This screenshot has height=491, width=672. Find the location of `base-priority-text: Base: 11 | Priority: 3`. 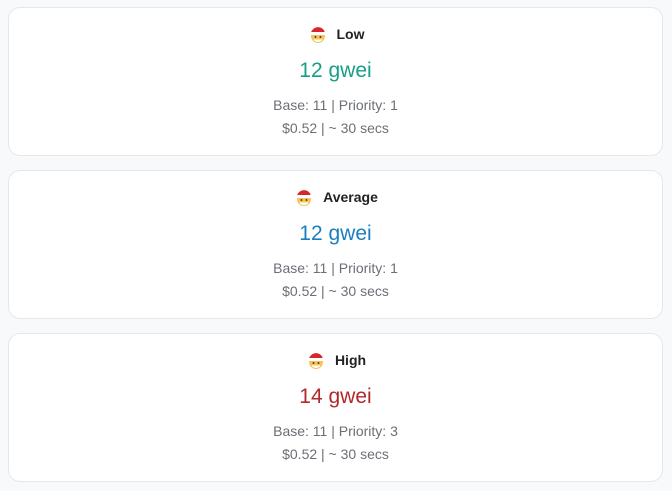

base-priority-text: Base: 11 | Priority: 3 is located at coordinates (335, 431).